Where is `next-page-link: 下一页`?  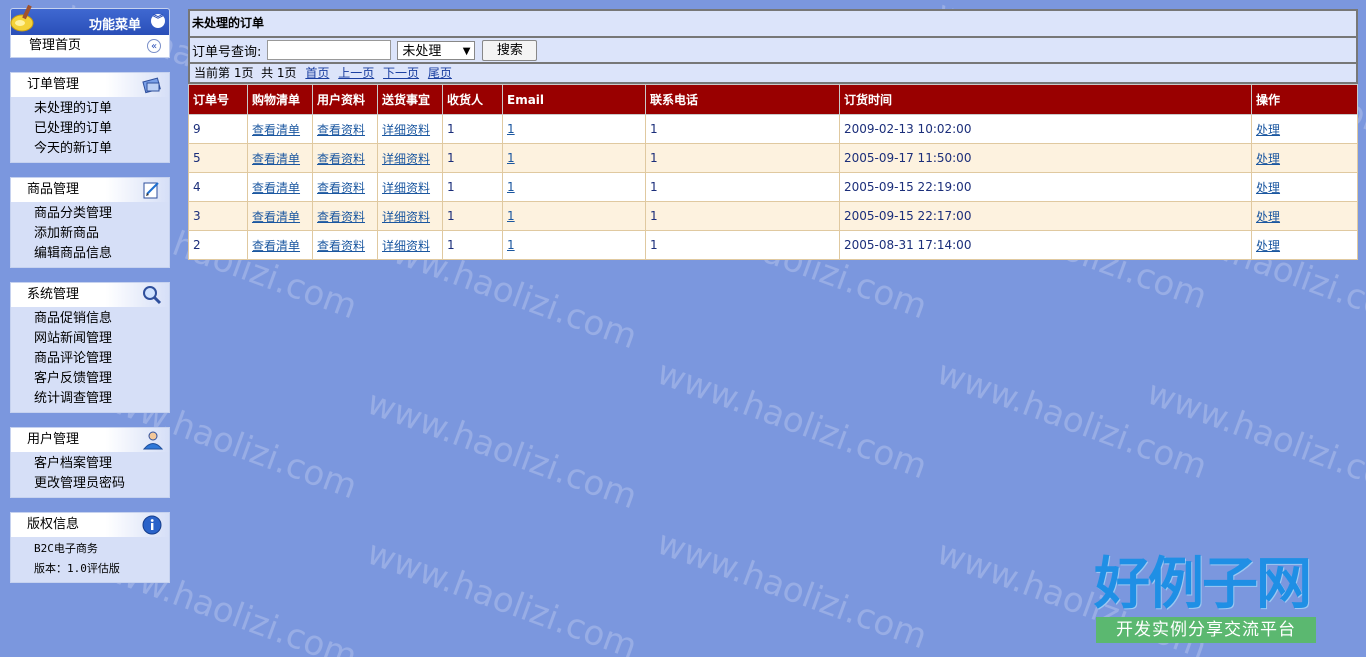 next-page-link: 下一页 is located at coordinates (401, 73).